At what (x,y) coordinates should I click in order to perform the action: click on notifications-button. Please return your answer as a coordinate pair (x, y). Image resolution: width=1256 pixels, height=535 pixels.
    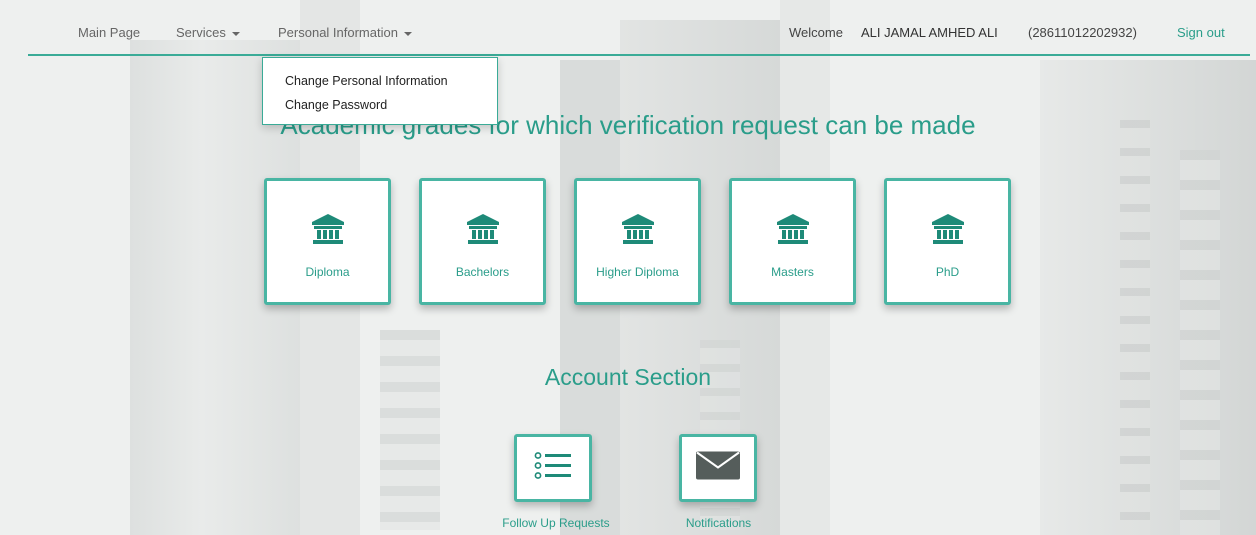
    Looking at the image, I should click on (718, 468).